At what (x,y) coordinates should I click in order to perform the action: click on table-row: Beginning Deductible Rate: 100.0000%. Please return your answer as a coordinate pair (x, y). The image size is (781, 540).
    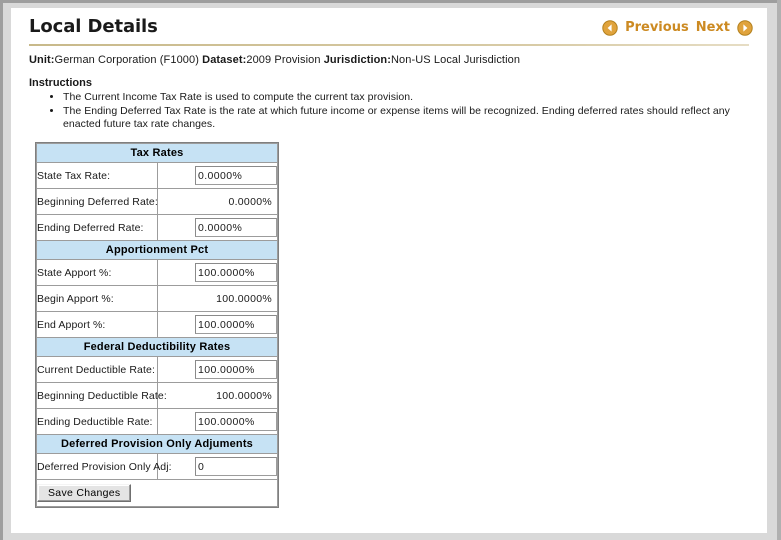
    Looking at the image, I should click on (157, 395).